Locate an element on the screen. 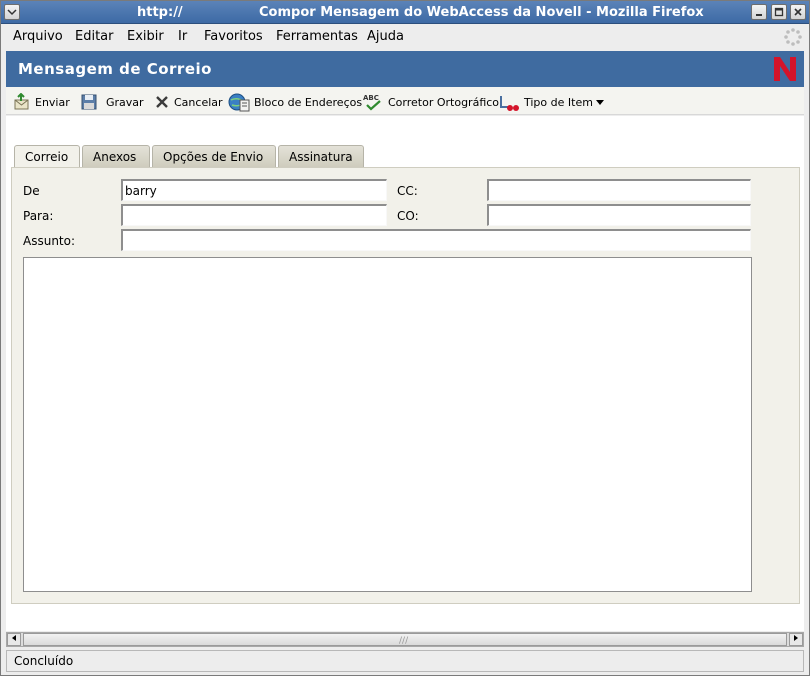 The width and height of the screenshot is (810, 676). close-icon is located at coordinates (798, 12).